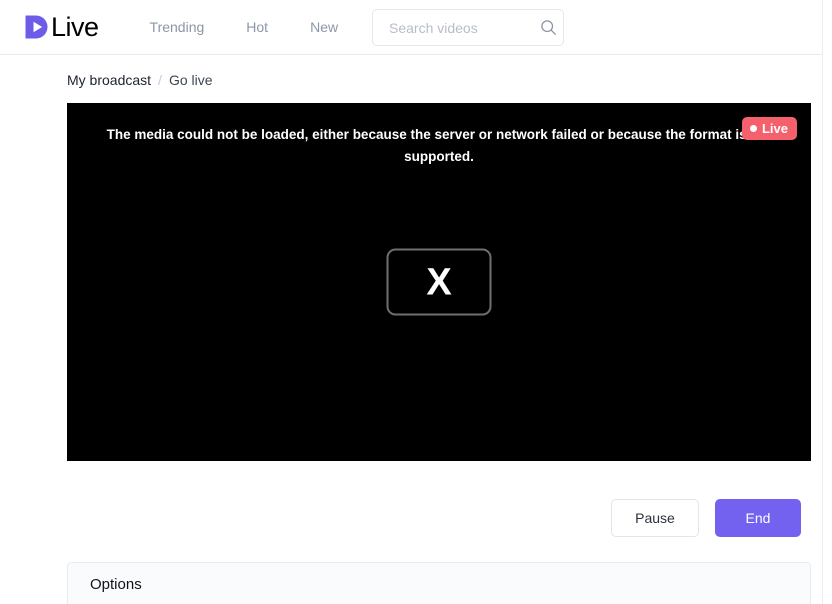 This screenshot has height=604, width=832. Describe the element at coordinates (116, 584) in the screenshot. I see `options-panel-title: Options` at that location.